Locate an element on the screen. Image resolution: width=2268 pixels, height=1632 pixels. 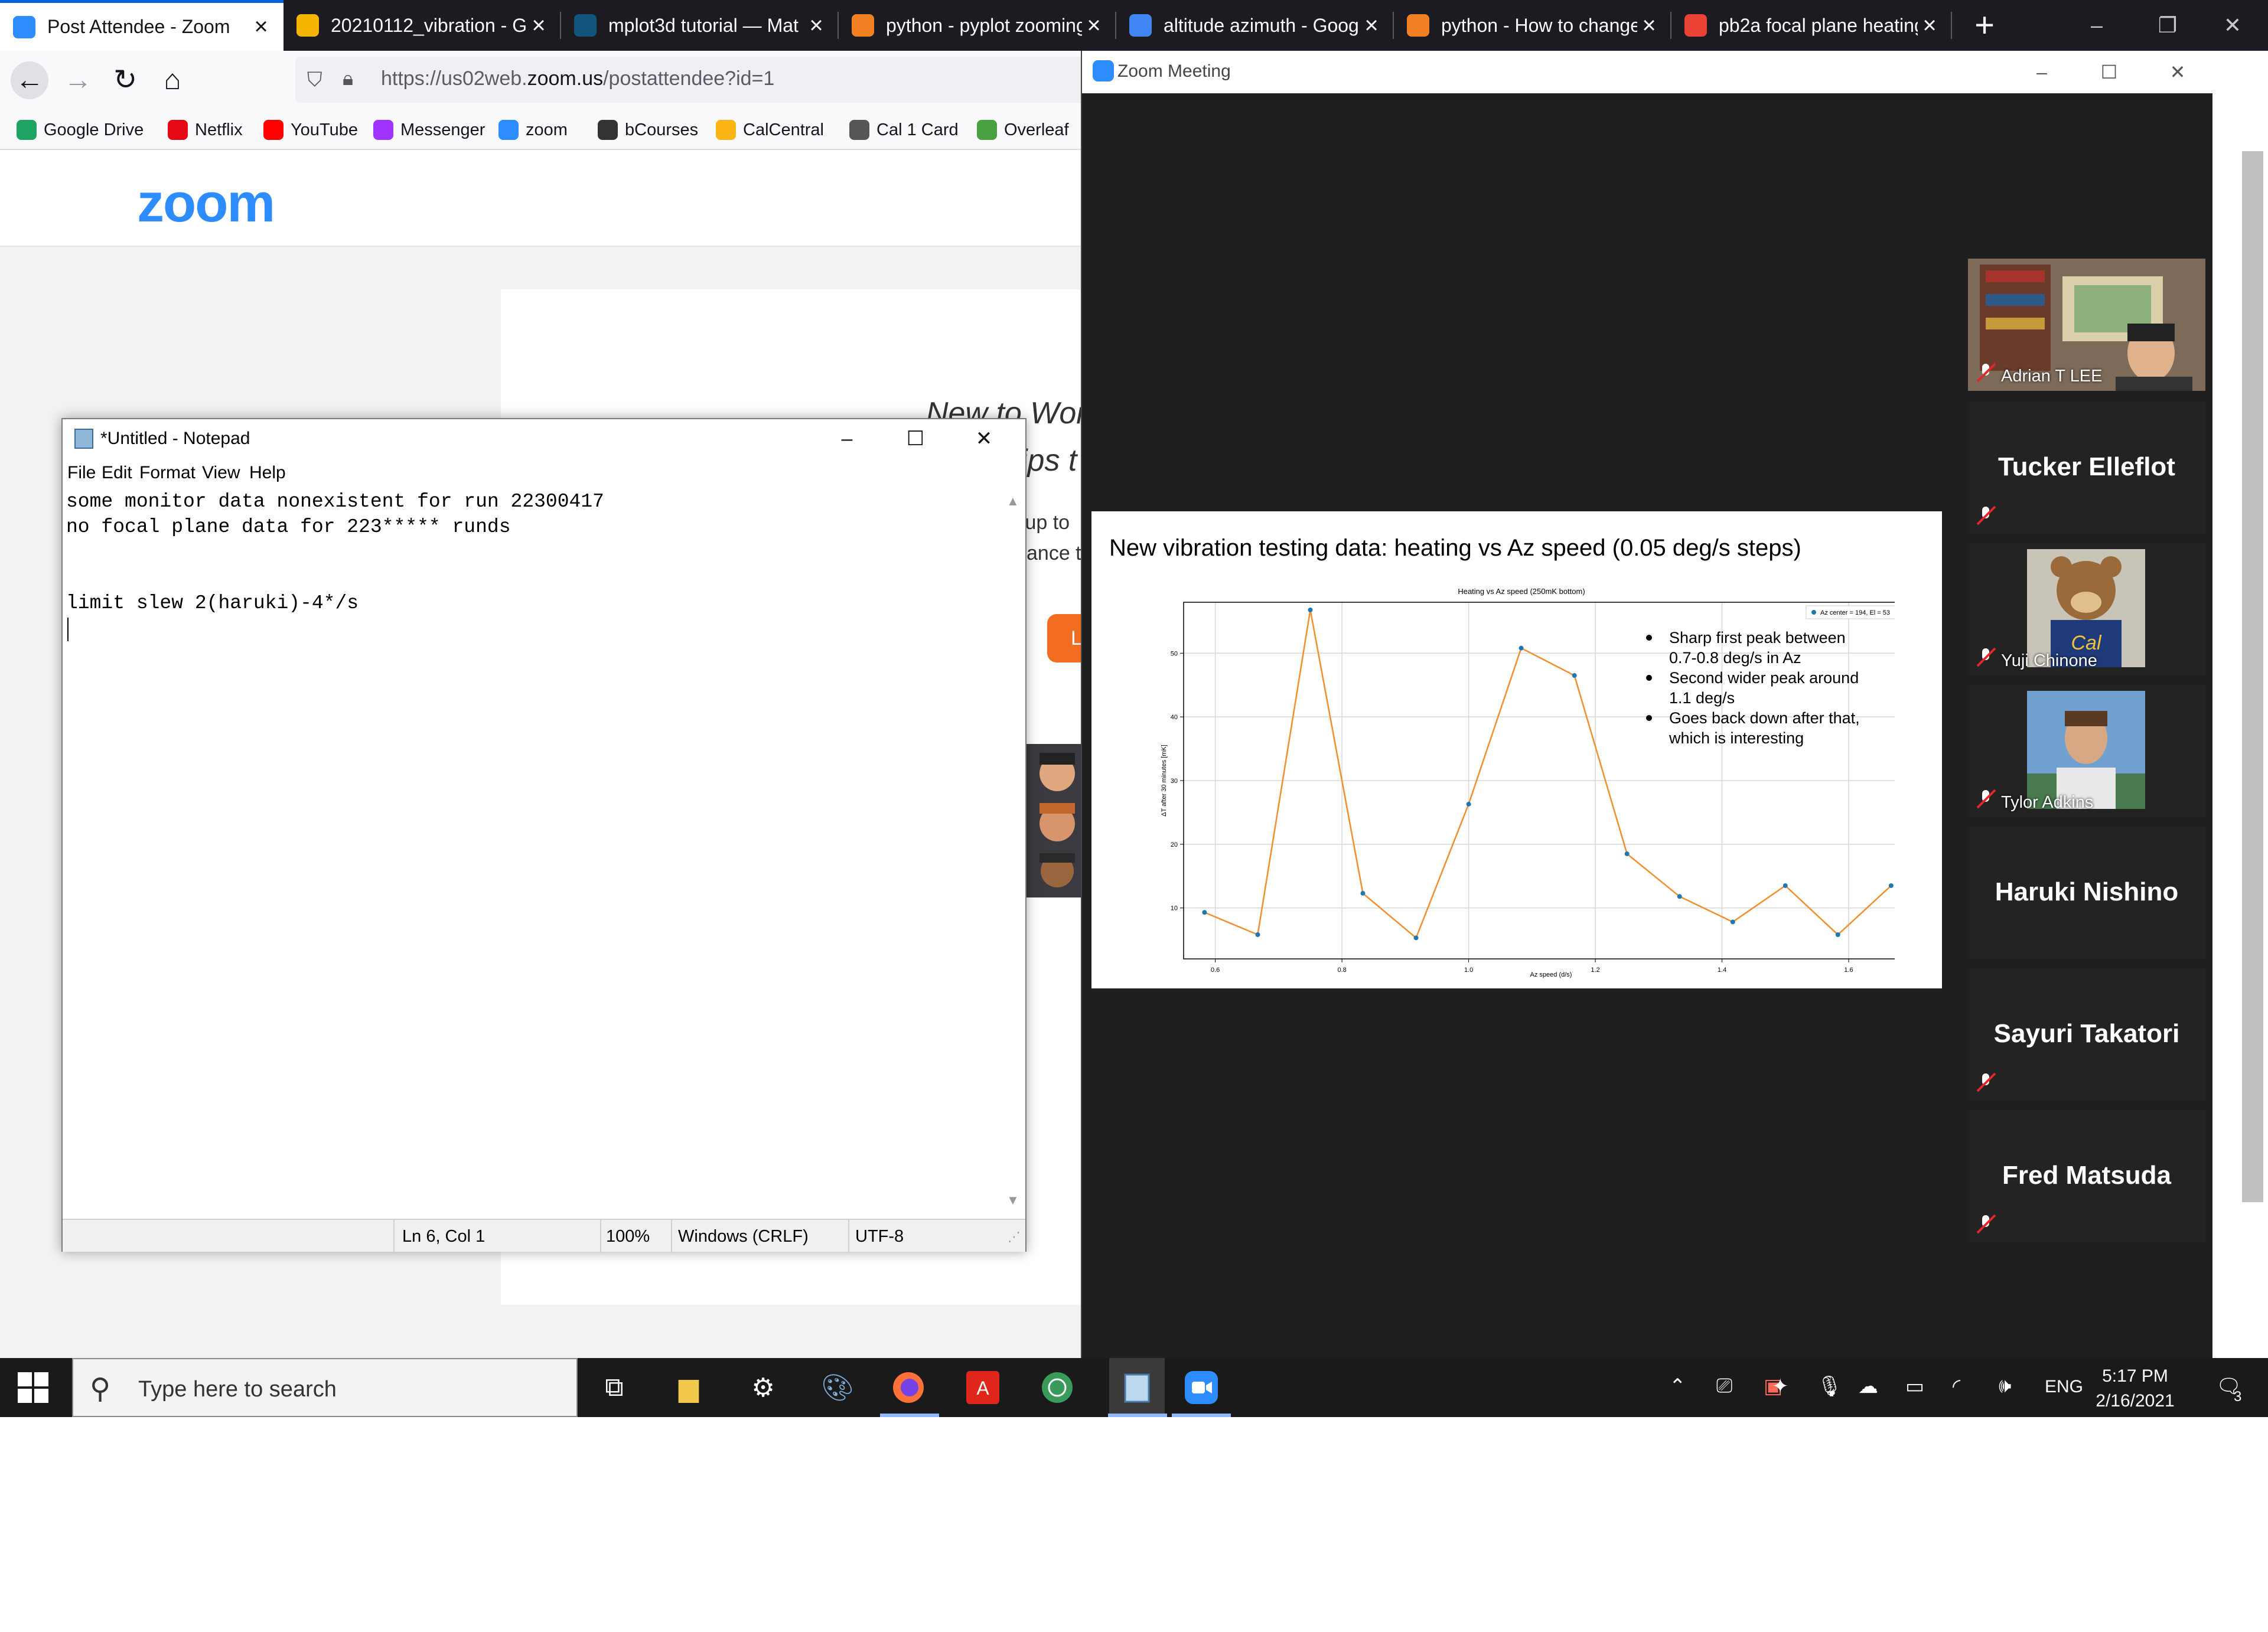
menu-help: Help is located at coordinates (267, 473).